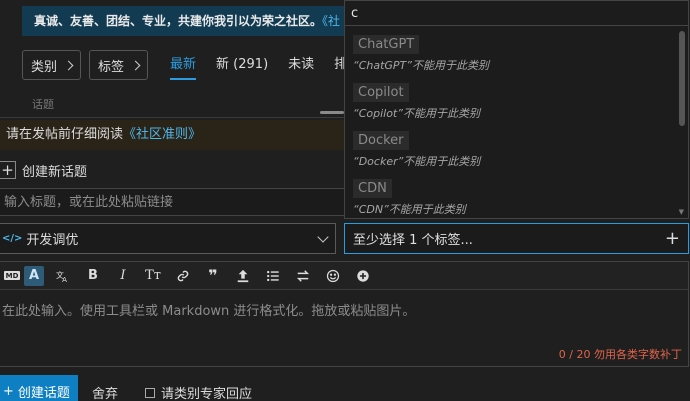  Describe the element at coordinates (34, 275) in the screenshot. I see `font-style-icon: A` at that location.